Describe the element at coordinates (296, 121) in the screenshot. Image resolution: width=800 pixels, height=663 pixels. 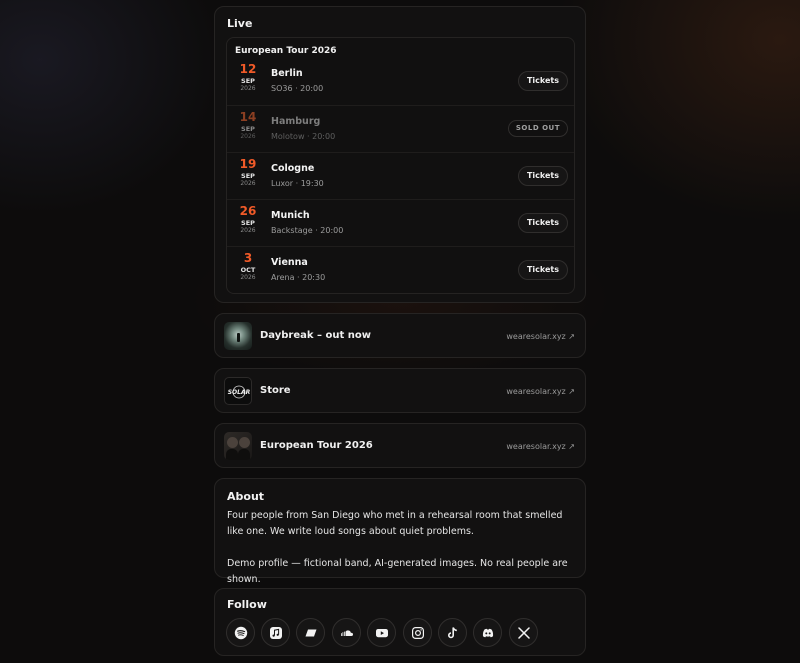
I see `event-city: Hamburg` at that location.